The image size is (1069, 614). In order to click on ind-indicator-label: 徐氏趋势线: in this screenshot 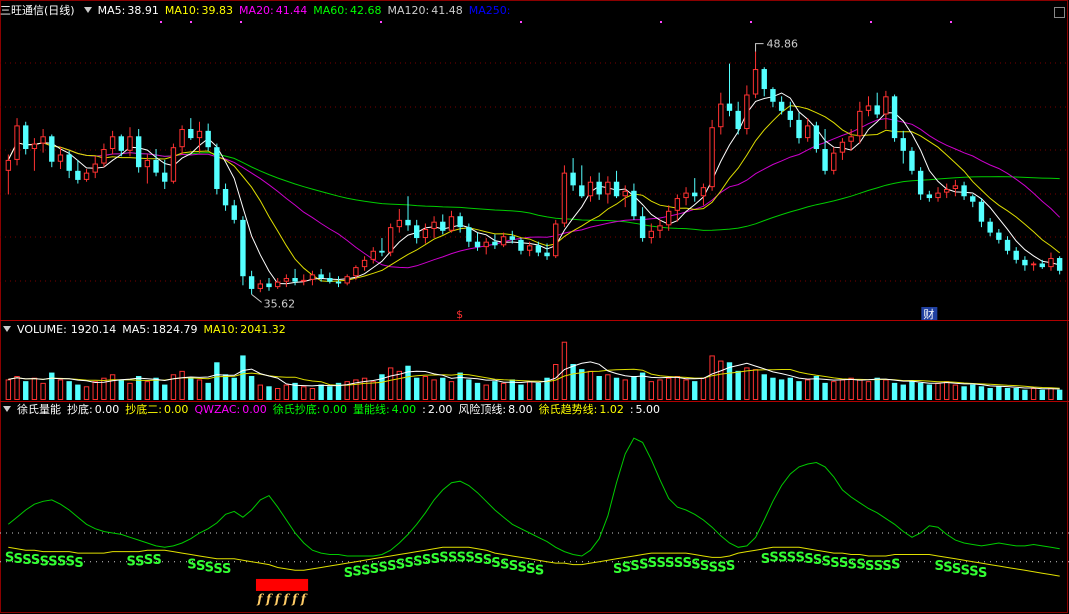, I will do `click(568, 409)`.